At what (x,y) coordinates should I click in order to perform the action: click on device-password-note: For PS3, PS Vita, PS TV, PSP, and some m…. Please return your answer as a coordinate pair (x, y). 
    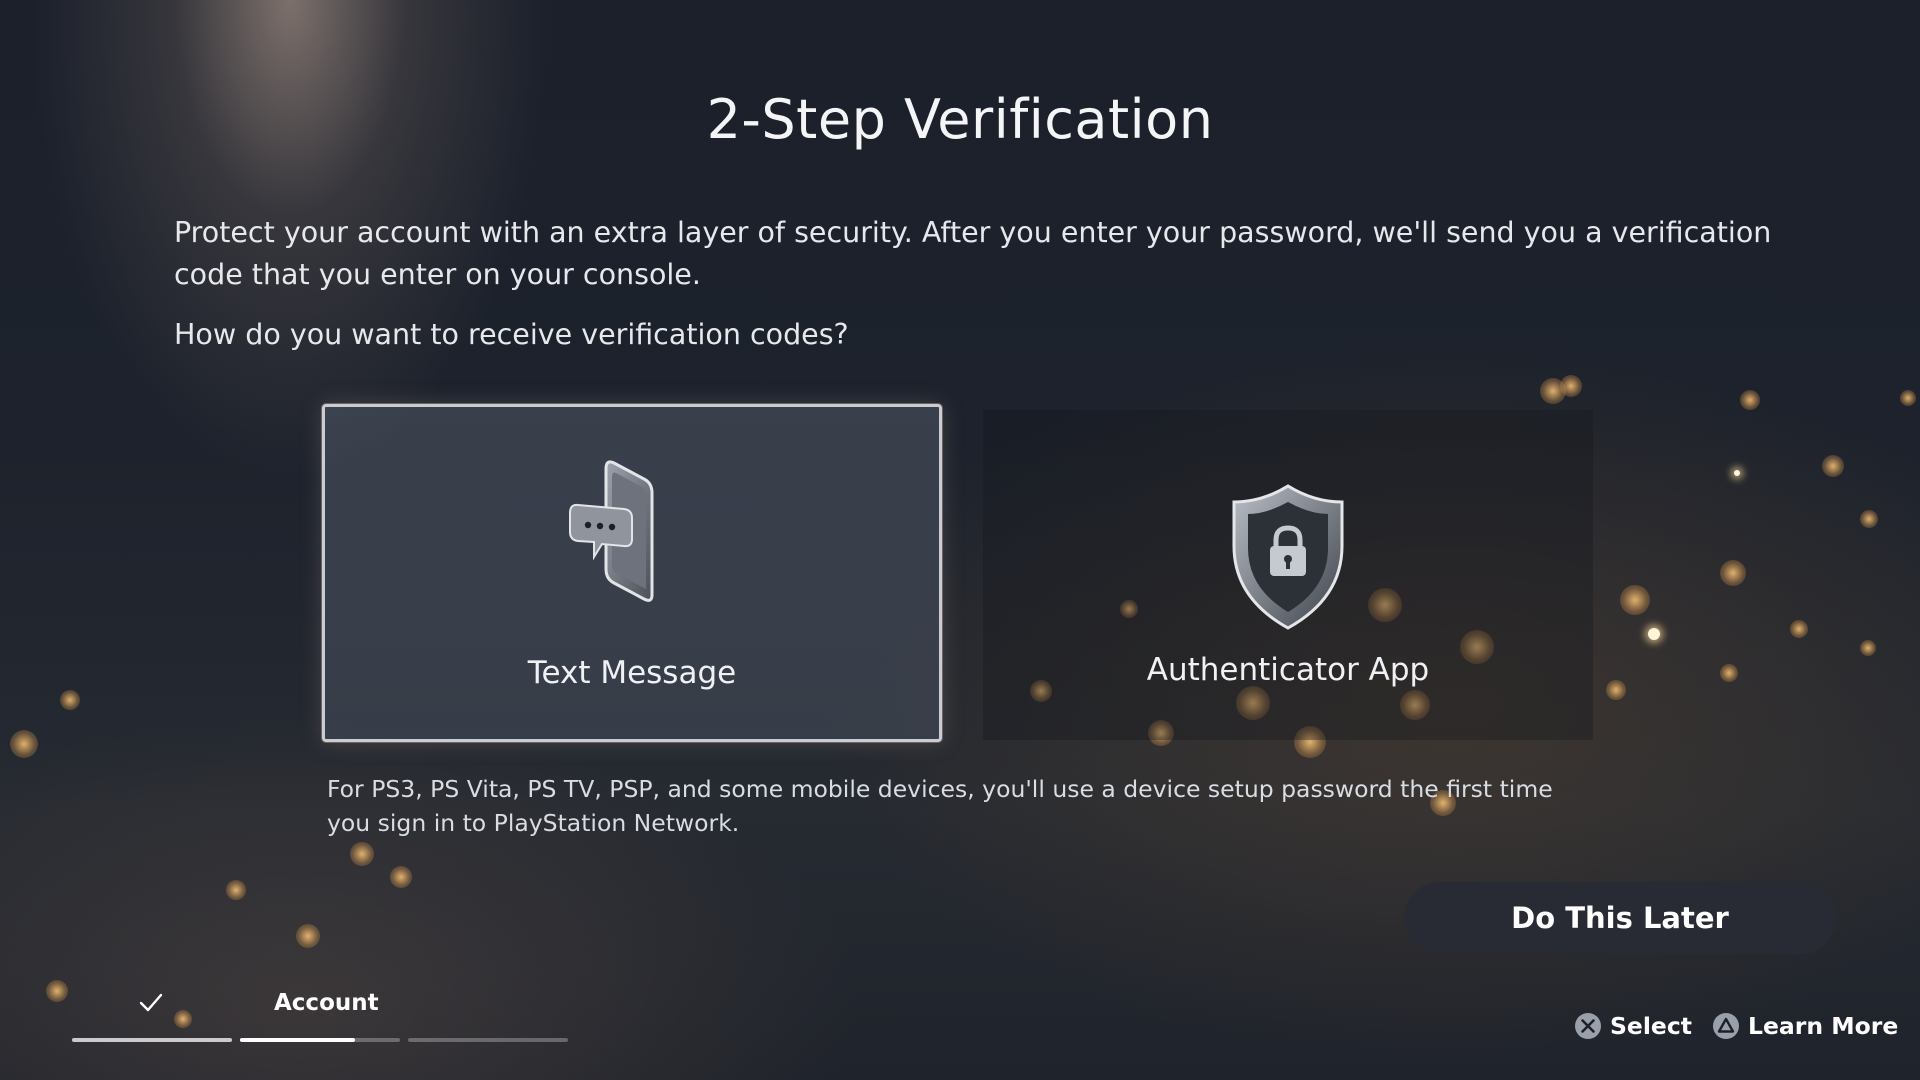
    Looking at the image, I should click on (940, 806).